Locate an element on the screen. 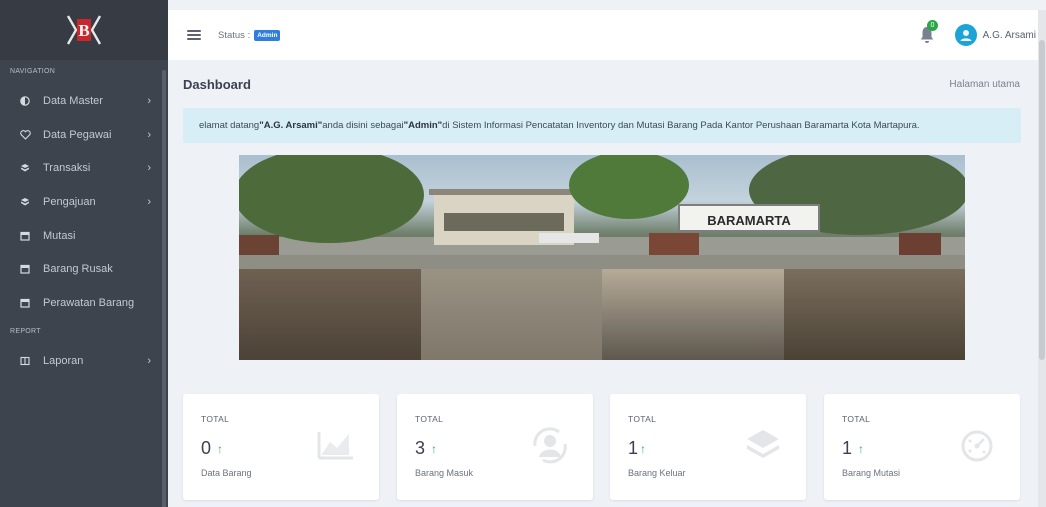 Image resolution: width=1046 pixels, height=507 pixels. card-value: 3 ↑ is located at coordinates (426, 448).